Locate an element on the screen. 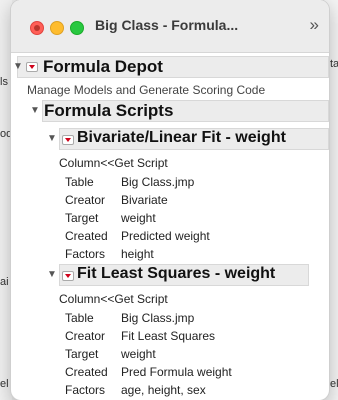 The image size is (338, 400). close-window-button is located at coordinates (37, 28).